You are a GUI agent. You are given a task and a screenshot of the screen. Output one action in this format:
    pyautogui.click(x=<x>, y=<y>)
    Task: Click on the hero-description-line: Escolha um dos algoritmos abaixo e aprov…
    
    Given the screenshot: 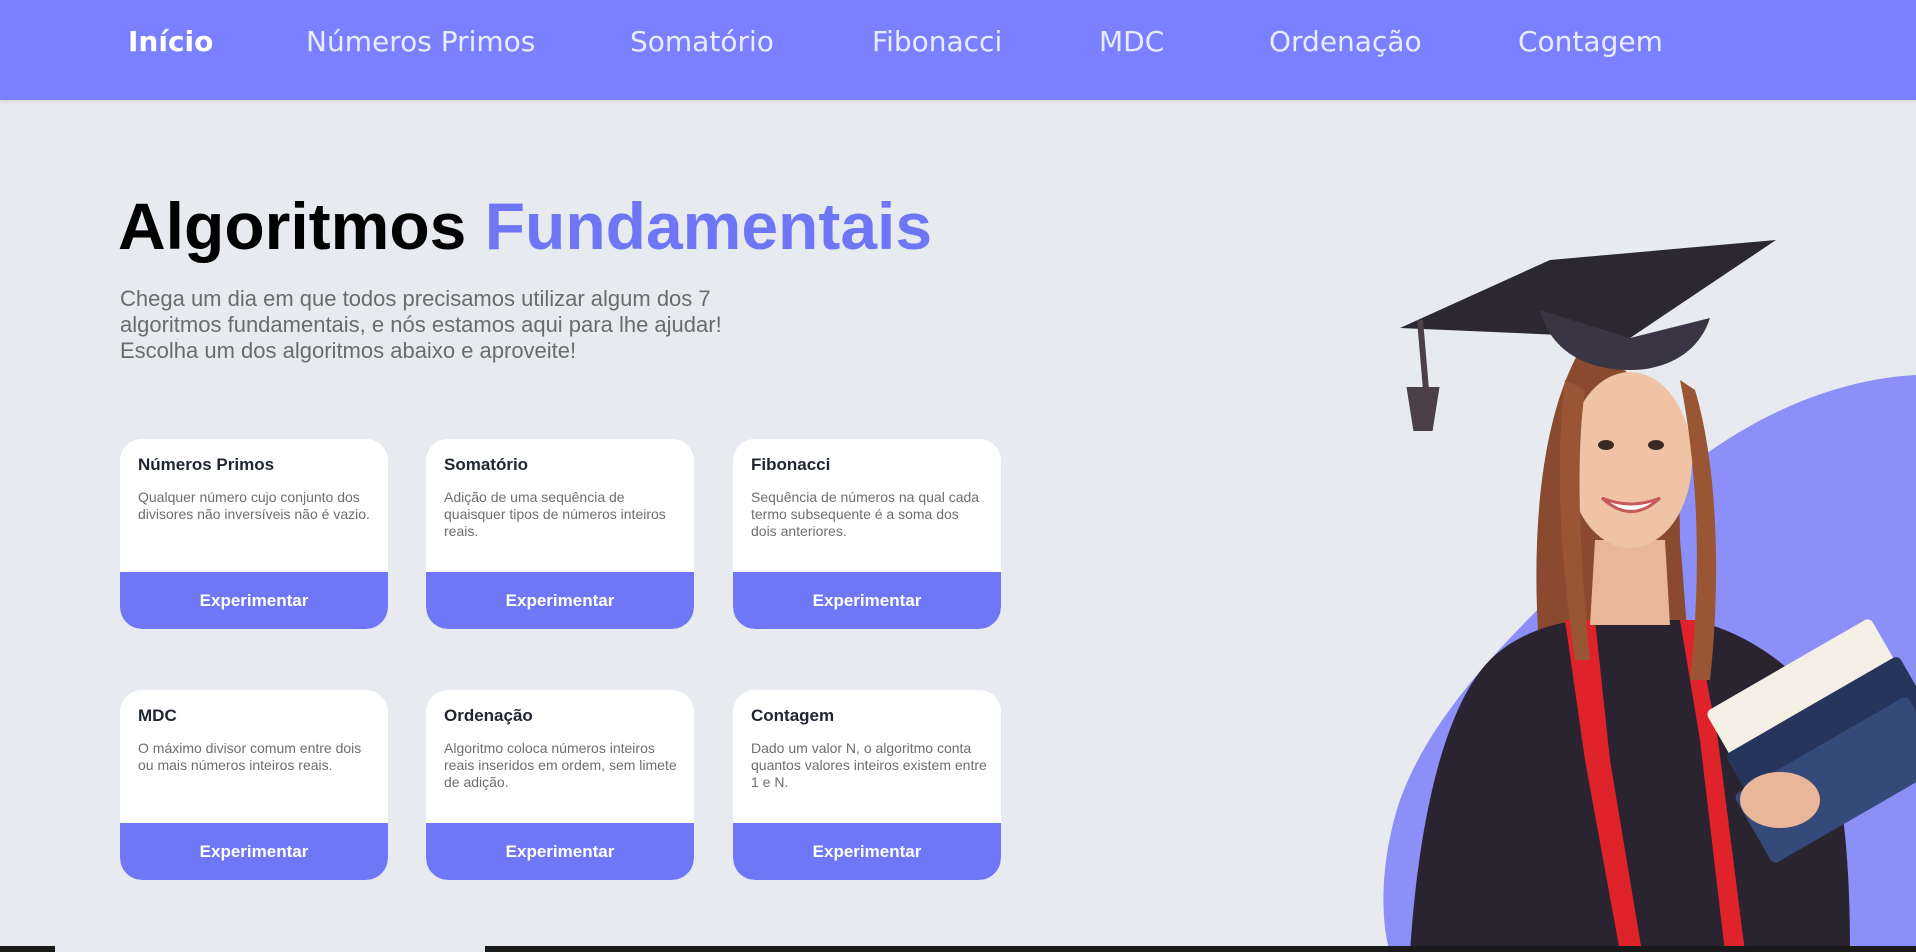 What is the action you would take?
    pyautogui.click(x=348, y=350)
    